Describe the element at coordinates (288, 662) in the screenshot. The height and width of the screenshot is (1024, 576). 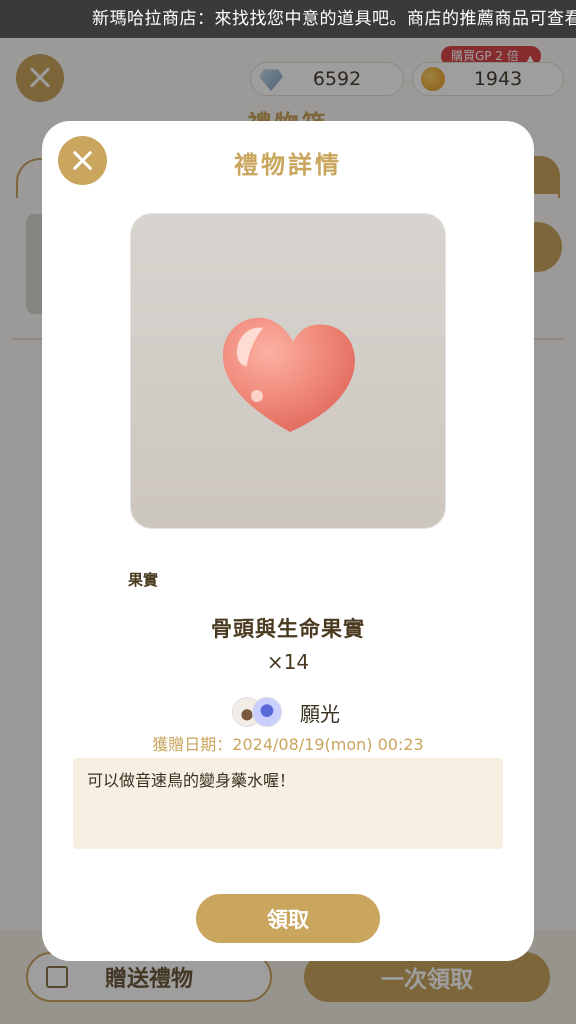
I see `item-quantity: ×14` at that location.